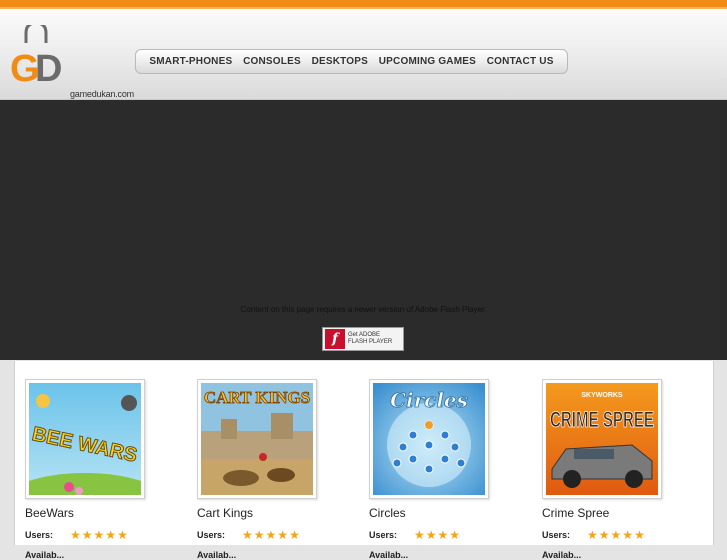 This screenshot has width=727, height=560. Describe the element at coordinates (370, 342) in the screenshot. I see `flash-badge-line2: FLASH PLAYER` at that location.